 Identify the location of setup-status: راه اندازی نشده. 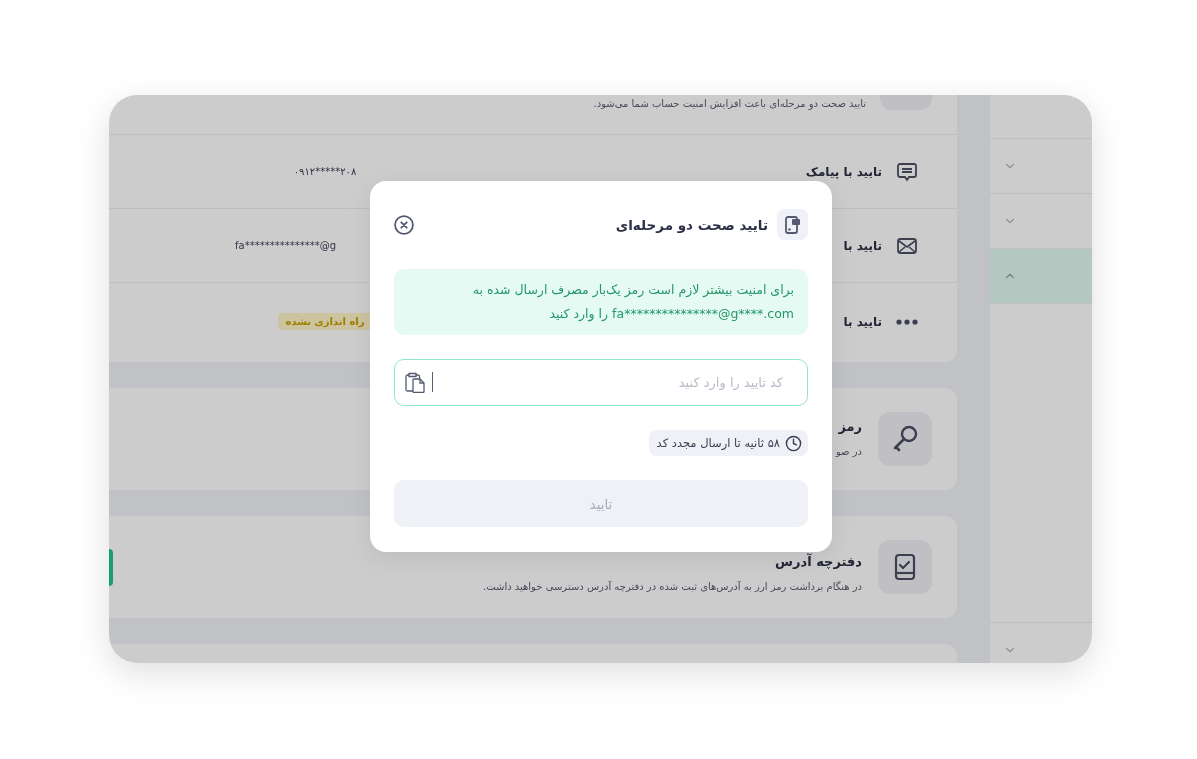
(325, 321).